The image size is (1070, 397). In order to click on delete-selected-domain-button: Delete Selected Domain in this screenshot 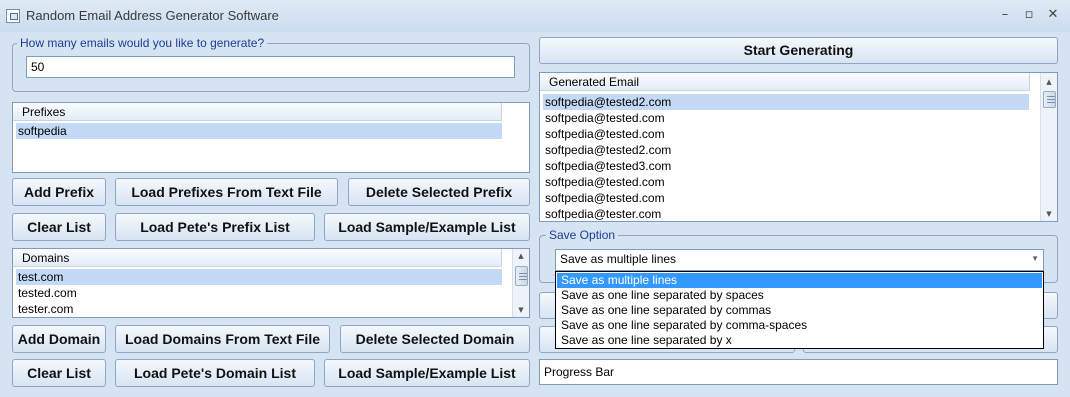, I will do `click(435, 339)`.